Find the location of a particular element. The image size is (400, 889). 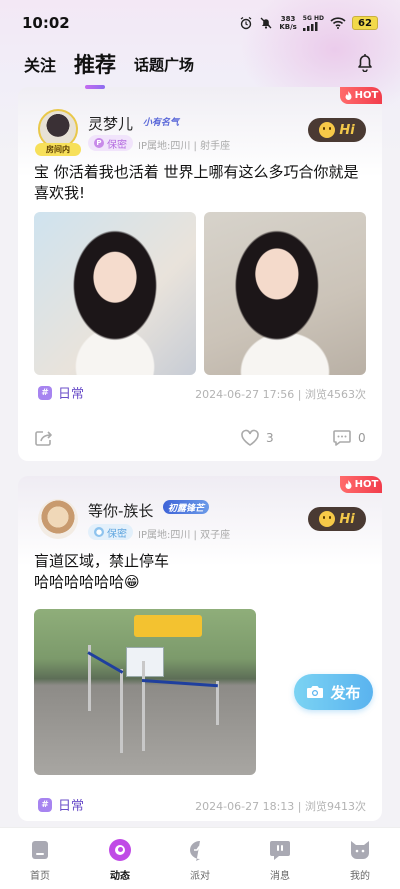

level-badge: 小有名气 is located at coordinates (161, 122).